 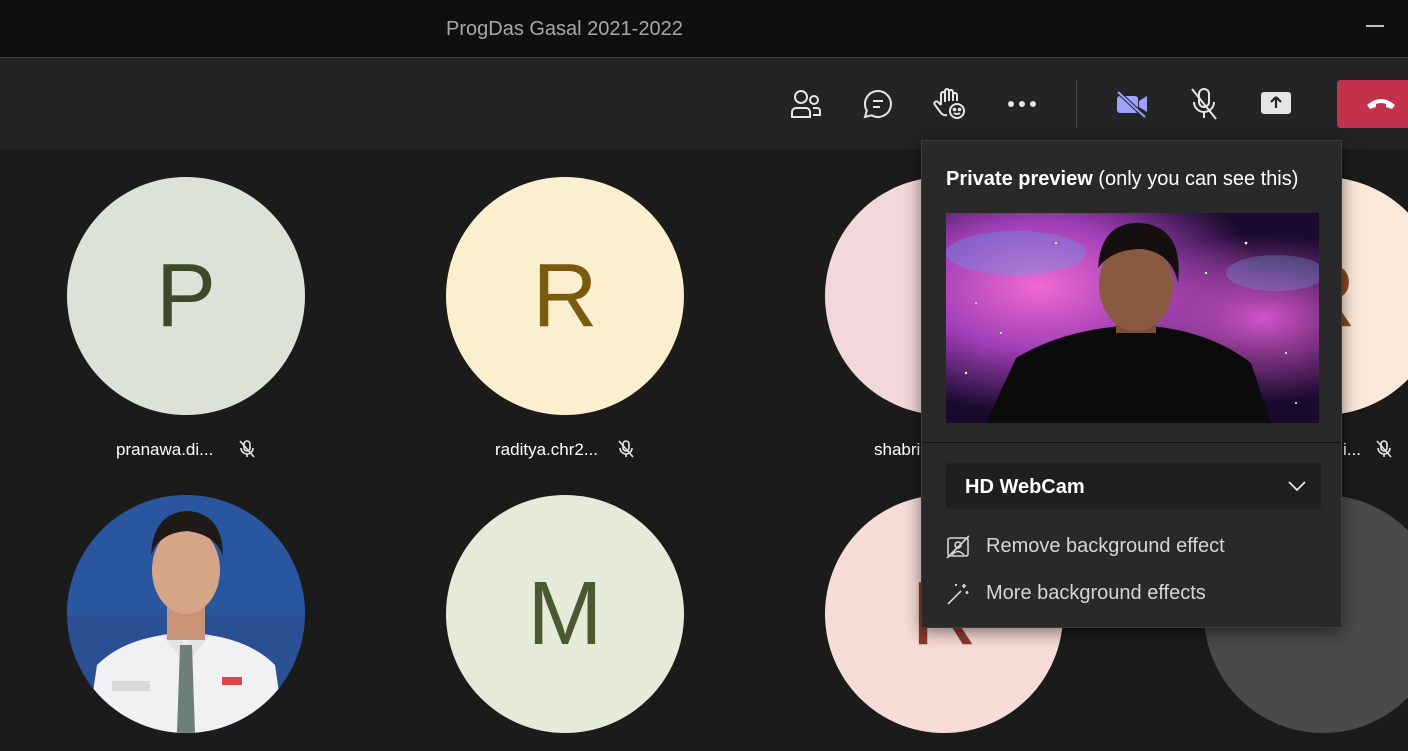 I want to click on participant-avatar: R, so click(x=565, y=296).